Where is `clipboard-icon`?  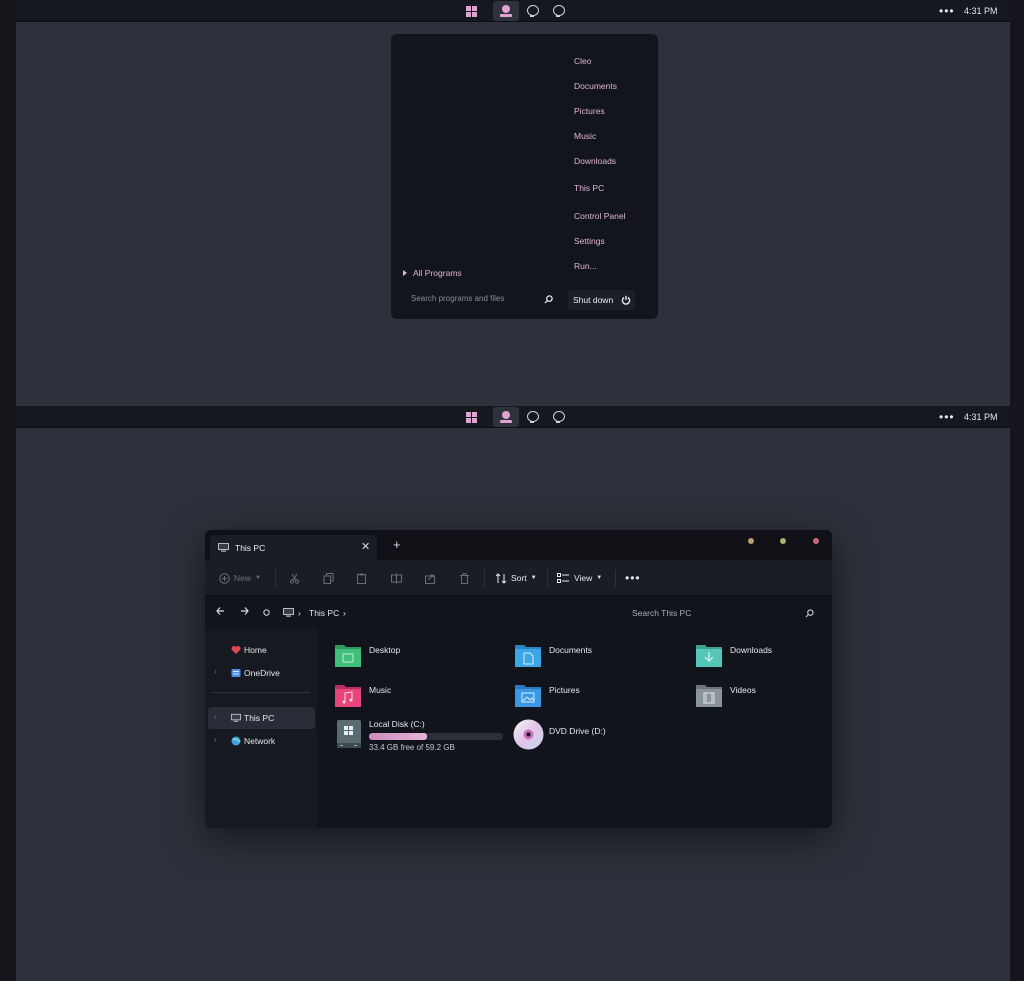 clipboard-icon is located at coordinates (361, 578).